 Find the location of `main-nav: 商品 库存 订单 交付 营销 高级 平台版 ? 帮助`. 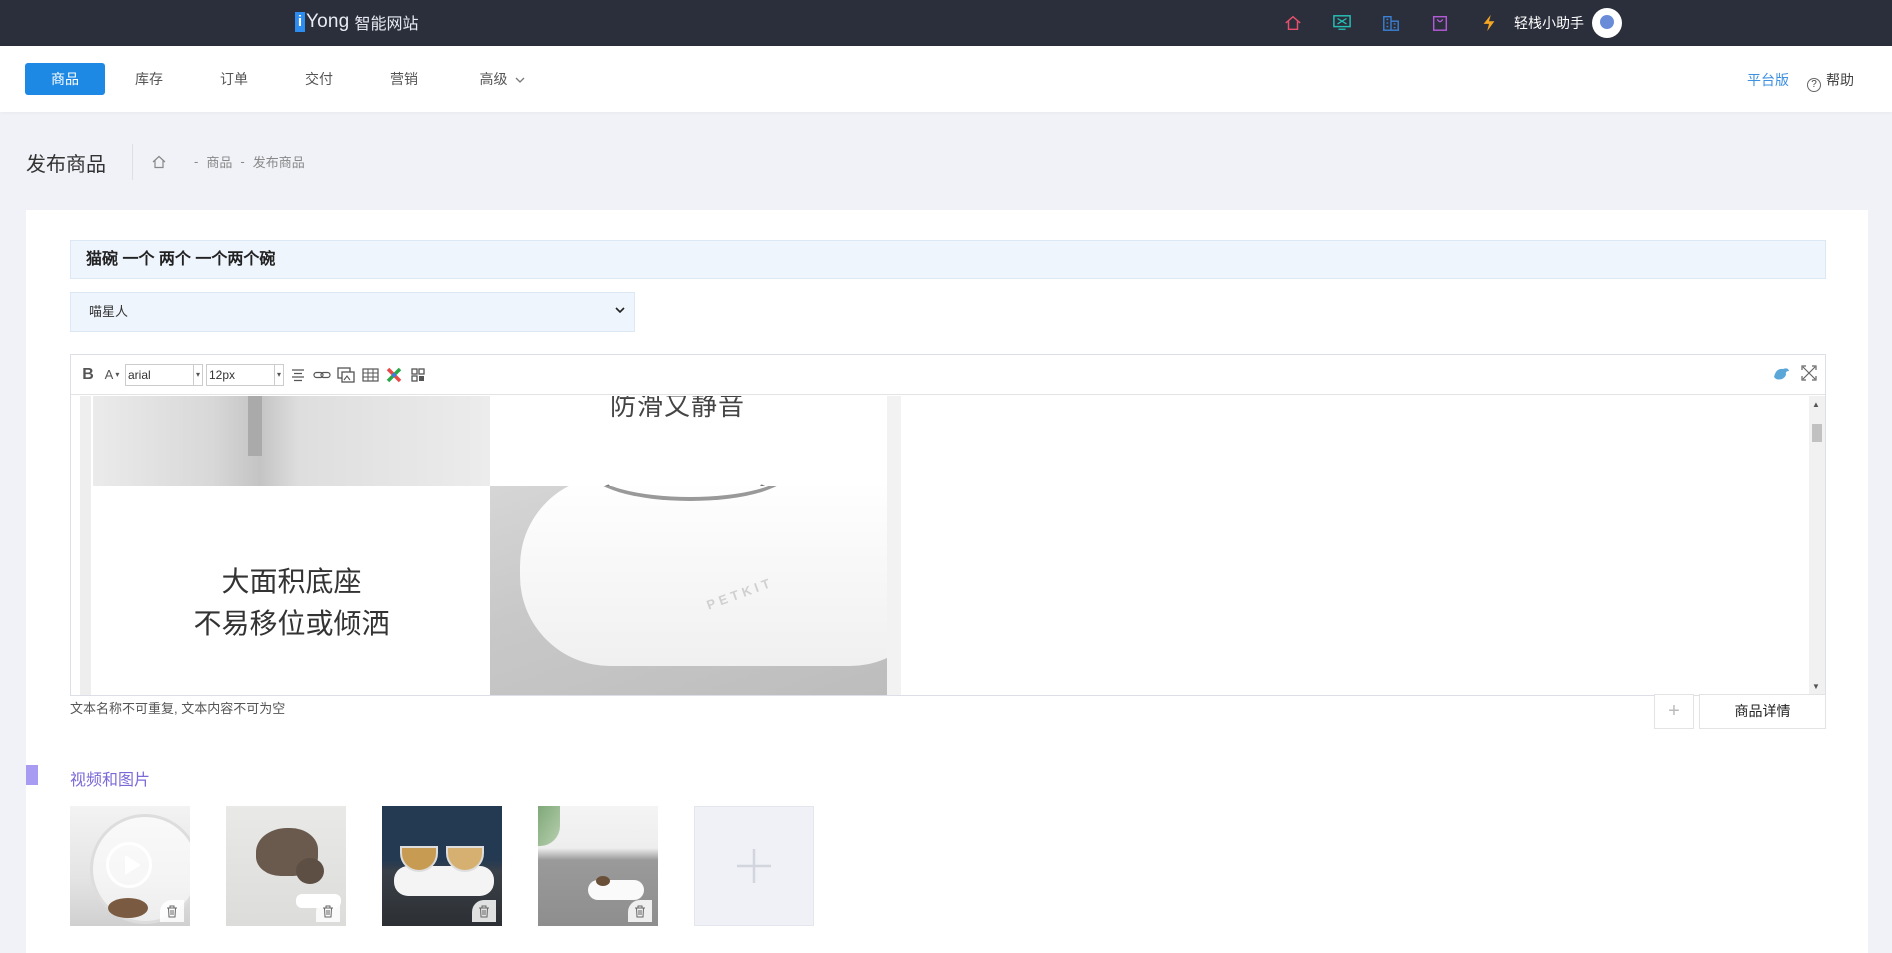

main-nav: 商品 库存 订单 交付 营销 高级 平台版 ? 帮助 is located at coordinates (946, 79).